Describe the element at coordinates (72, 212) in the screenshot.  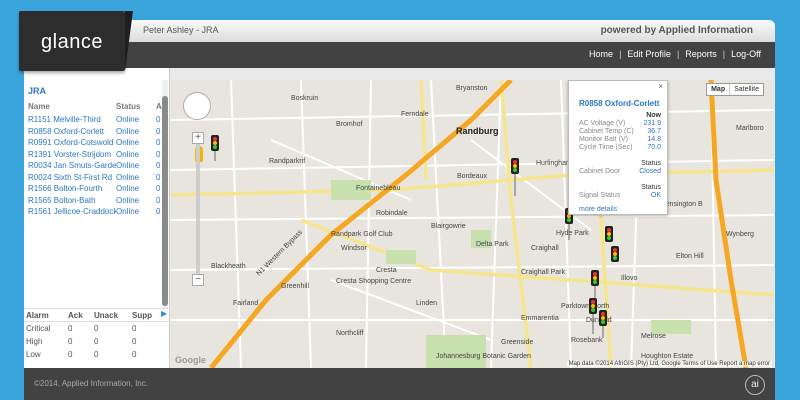
I see `item-name: R1561 Jellicoe-Craddock` at that location.